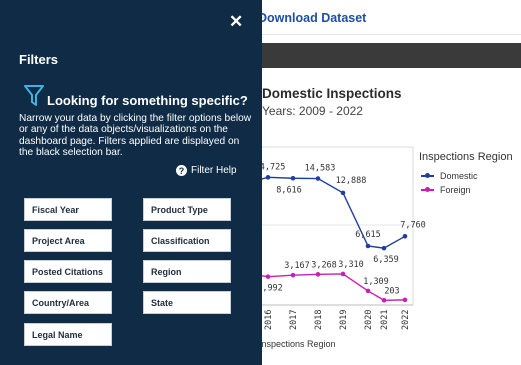  I want to click on filter-product-type-button: Product Type, so click(187, 209).